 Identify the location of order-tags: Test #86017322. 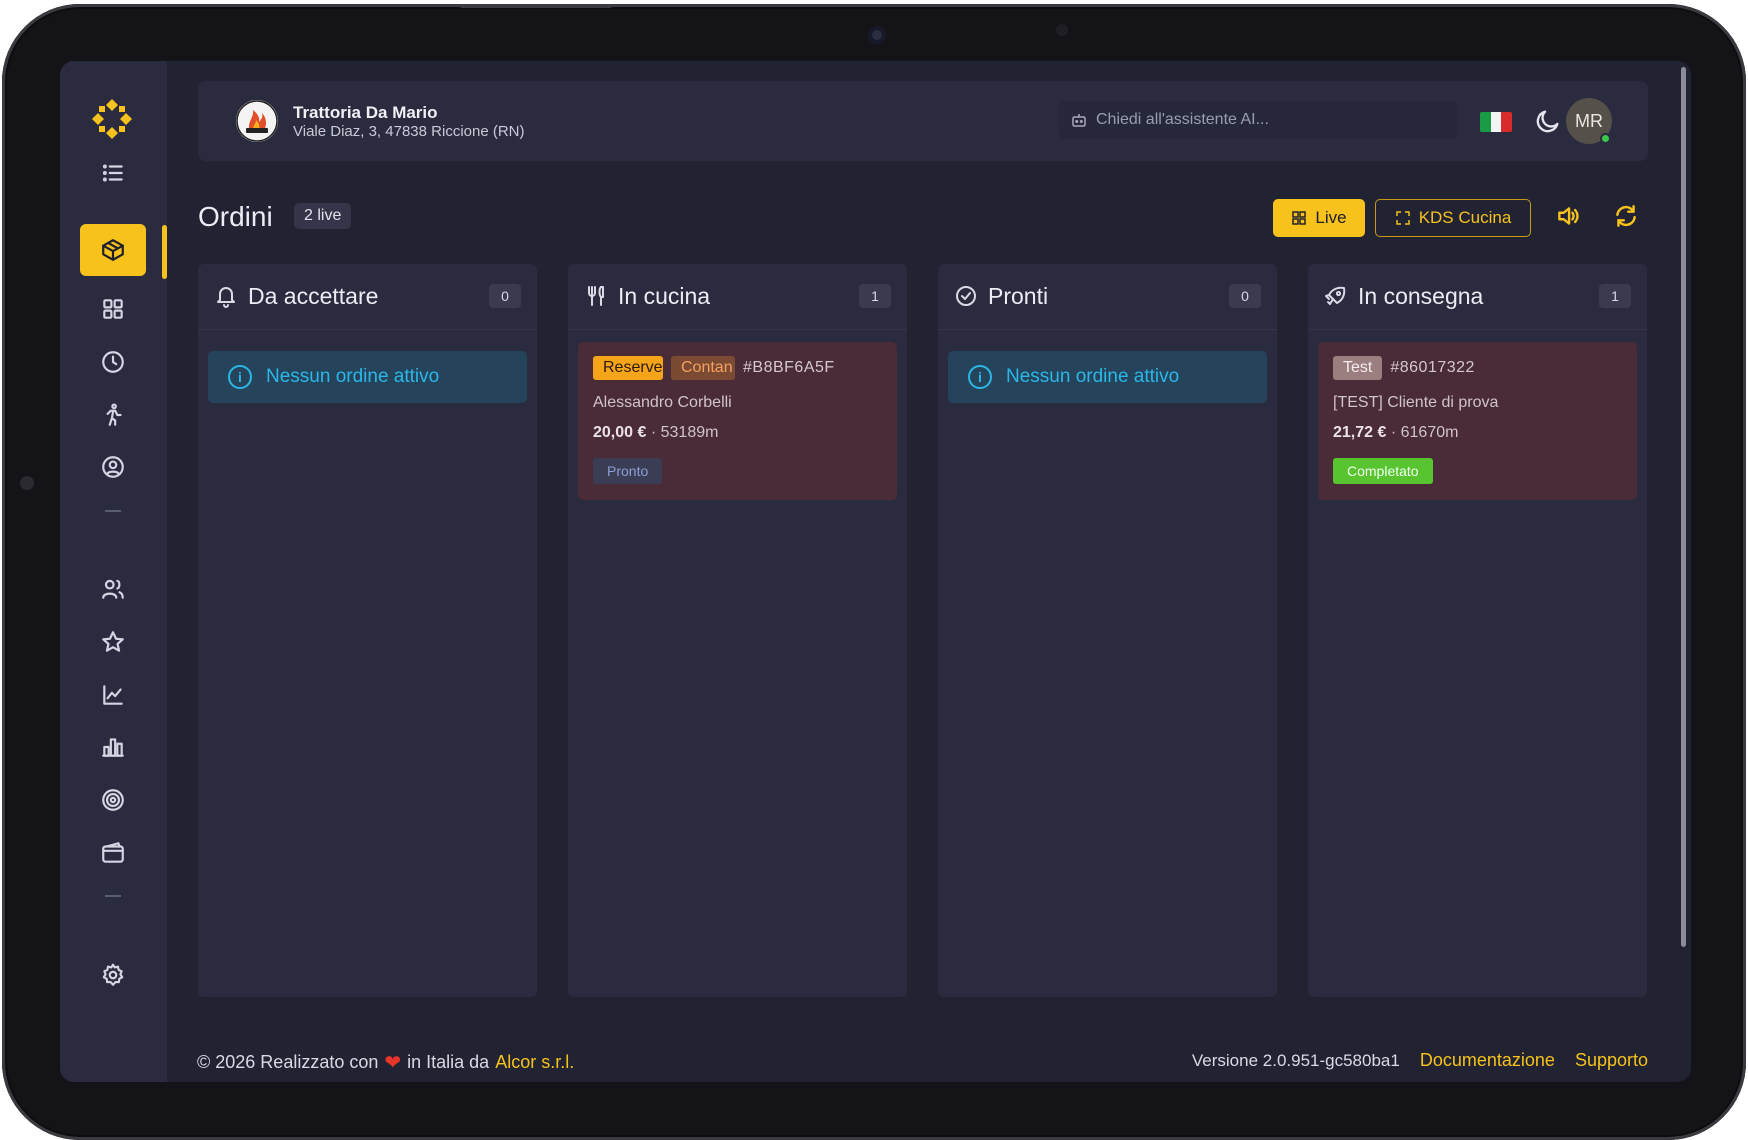
(1404, 368).